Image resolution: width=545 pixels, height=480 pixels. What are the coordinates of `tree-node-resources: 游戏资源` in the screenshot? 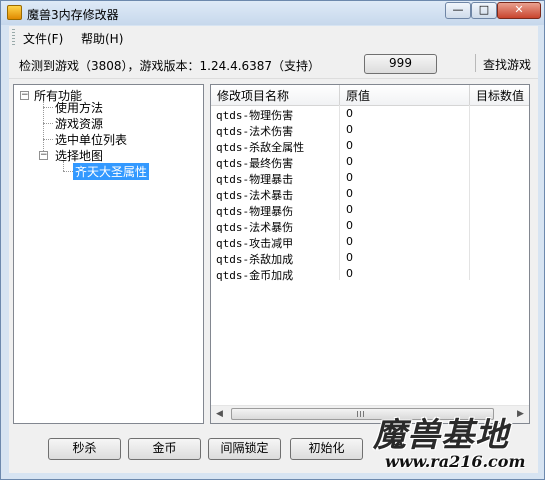 It's located at (79, 123).